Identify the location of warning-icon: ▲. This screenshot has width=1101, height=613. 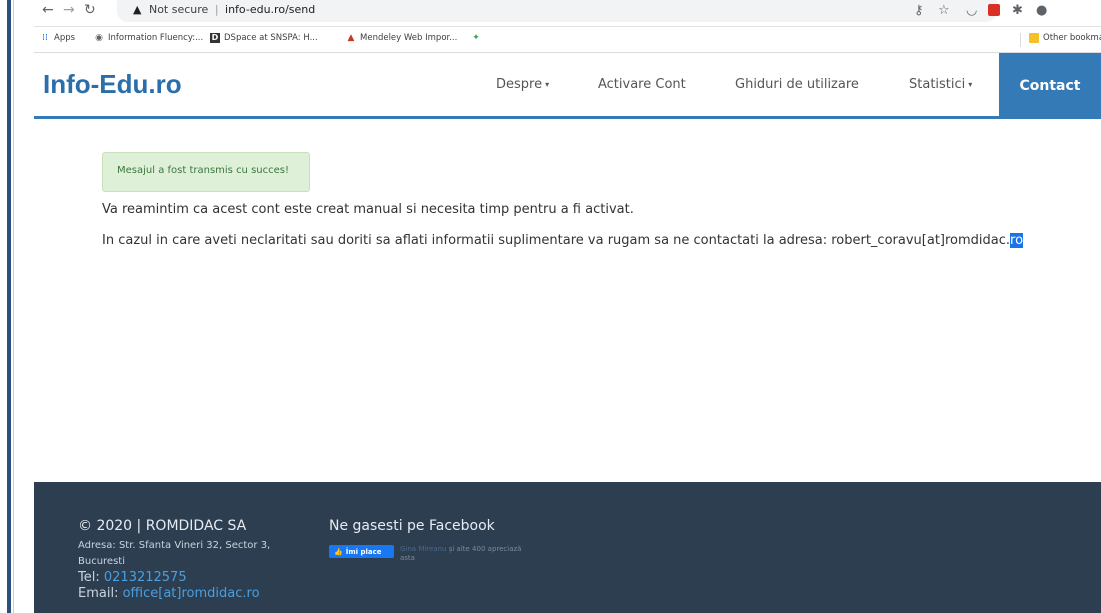
(137, 9).